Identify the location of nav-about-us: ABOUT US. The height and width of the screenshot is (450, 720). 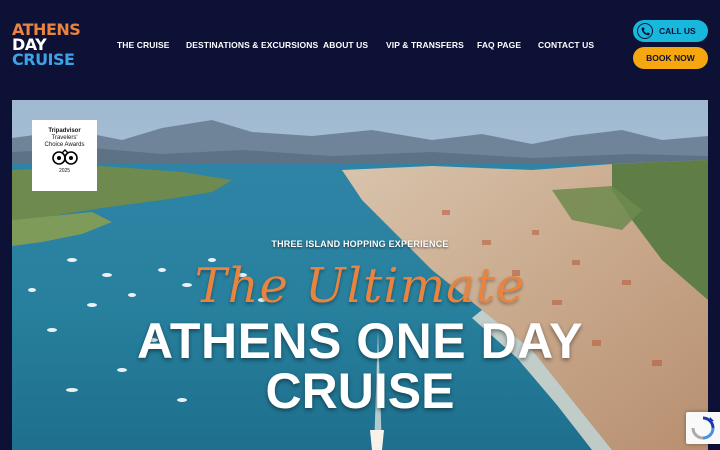
(345, 45).